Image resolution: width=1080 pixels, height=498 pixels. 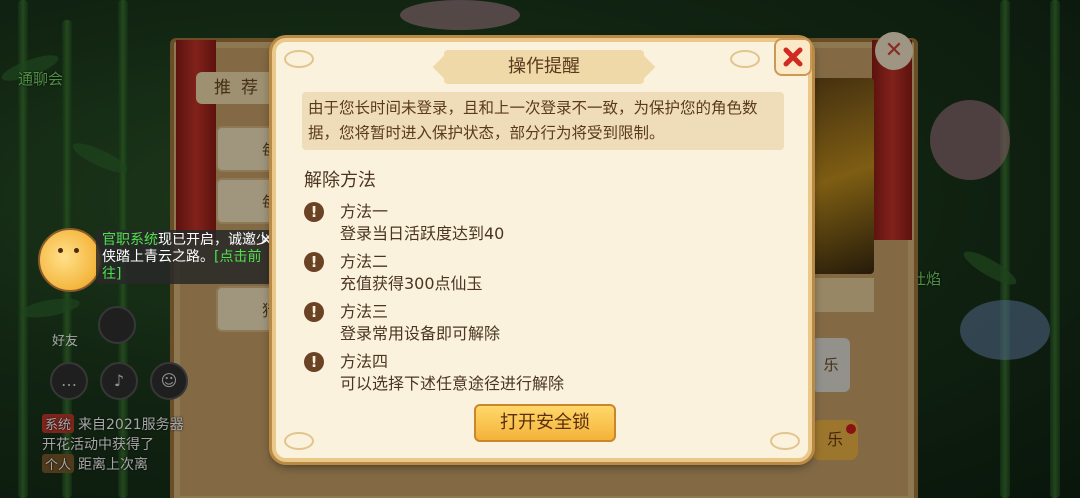 What do you see at coordinates (340, 180) in the screenshot?
I see `section-title: 解除方法` at bounding box center [340, 180].